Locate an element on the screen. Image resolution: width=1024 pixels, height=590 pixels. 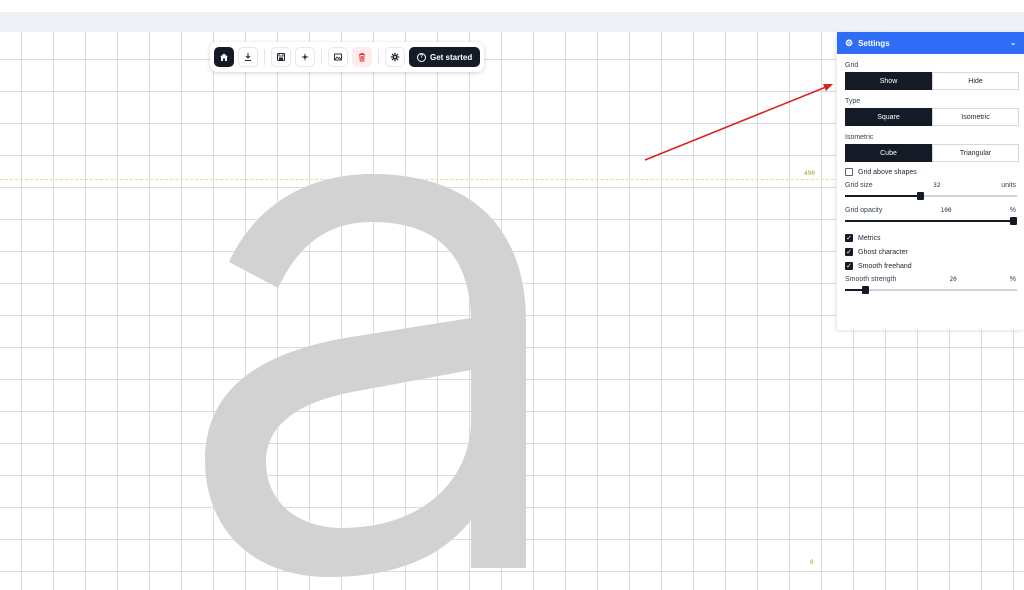
smooth-strength-unit: % is located at coordinates (1012, 279).